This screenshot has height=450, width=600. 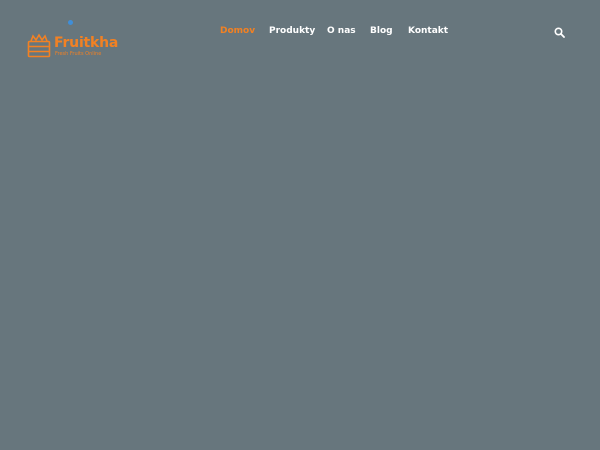 I want to click on nav-item-blog: Blog, so click(x=381, y=31).